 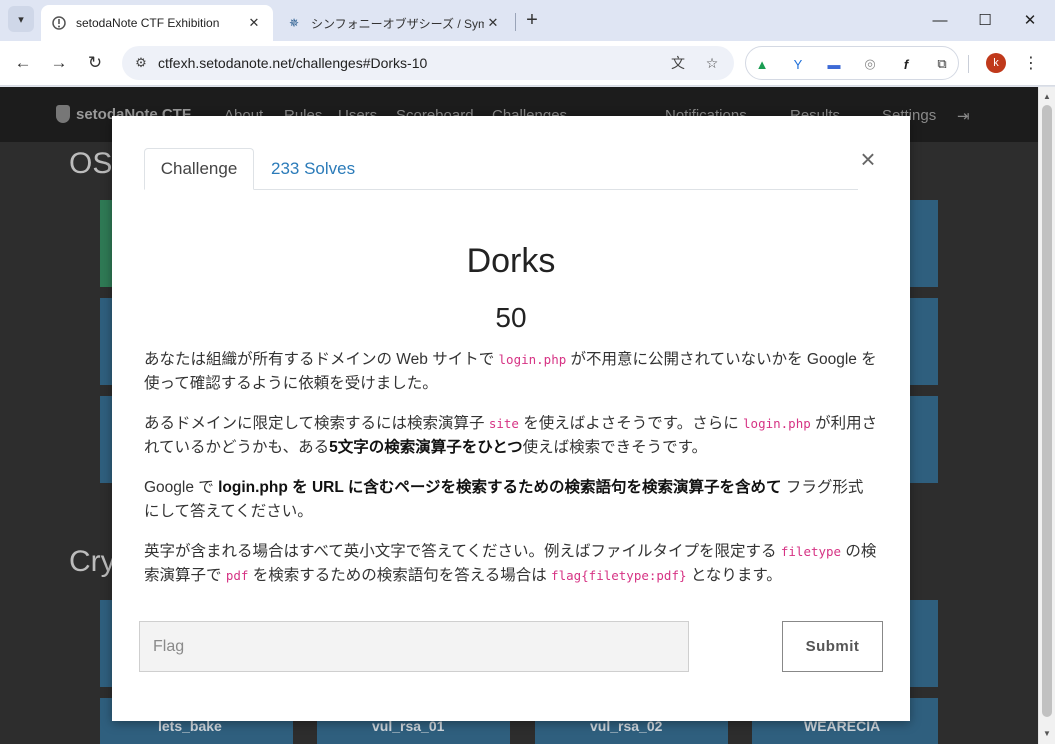 What do you see at coordinates (316, 423) in the screenshot?
I see `desc-text: あるドメインに限定して検索するには検索演算子` at bounding box center [316, 423].